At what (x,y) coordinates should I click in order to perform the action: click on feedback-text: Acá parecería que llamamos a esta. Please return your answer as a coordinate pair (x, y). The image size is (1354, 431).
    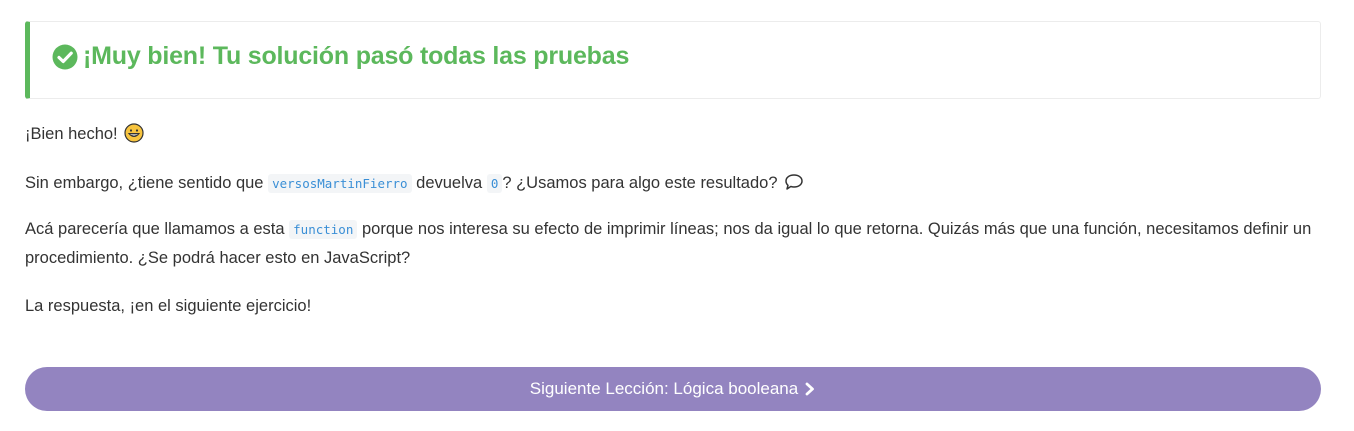
    Looking at the image, I should click on (155, 229).